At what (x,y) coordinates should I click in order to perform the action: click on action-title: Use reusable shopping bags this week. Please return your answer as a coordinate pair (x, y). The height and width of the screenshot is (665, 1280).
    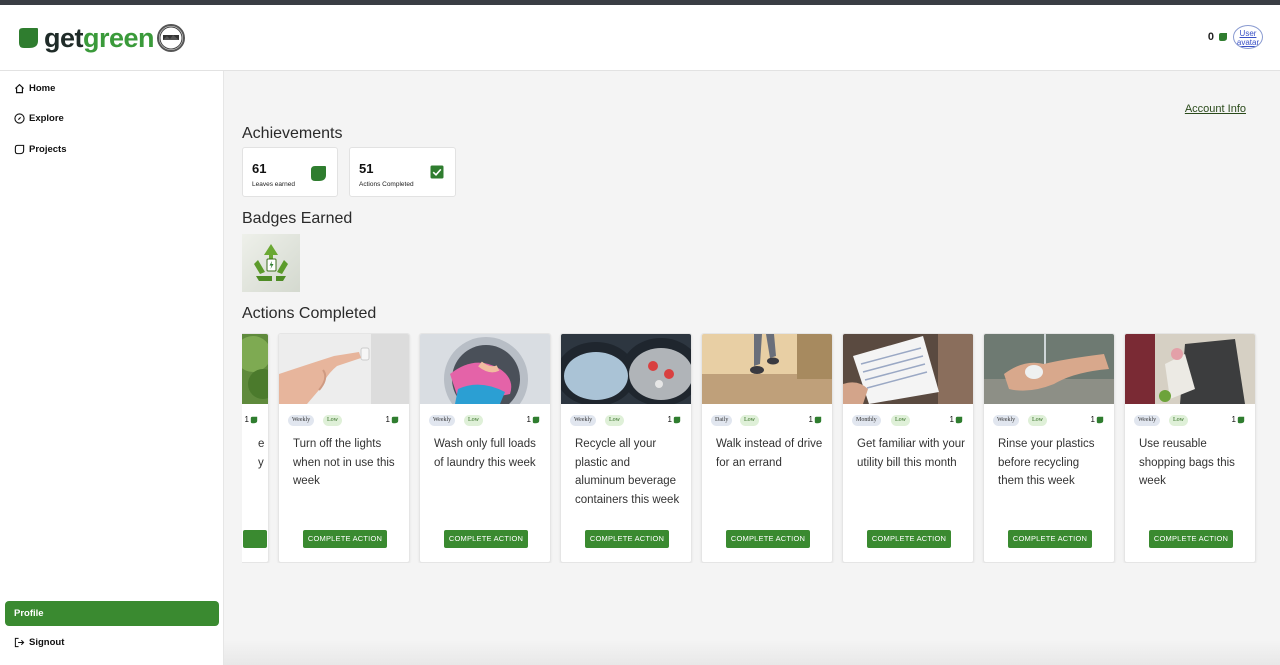
    Looking at the image, I should click on (1187, 462).